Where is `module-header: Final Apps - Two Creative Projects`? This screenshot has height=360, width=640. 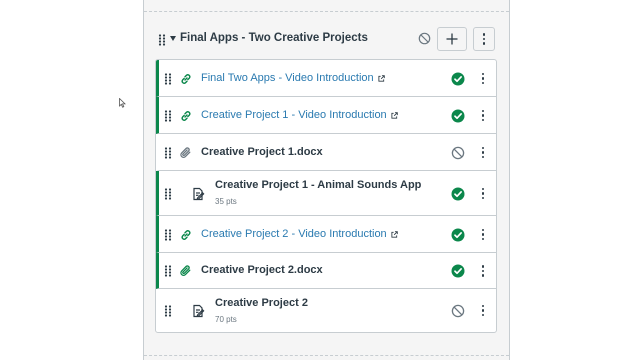 module-header: Final Apps - Two Creative Projects is located at coordinates (326, 40).